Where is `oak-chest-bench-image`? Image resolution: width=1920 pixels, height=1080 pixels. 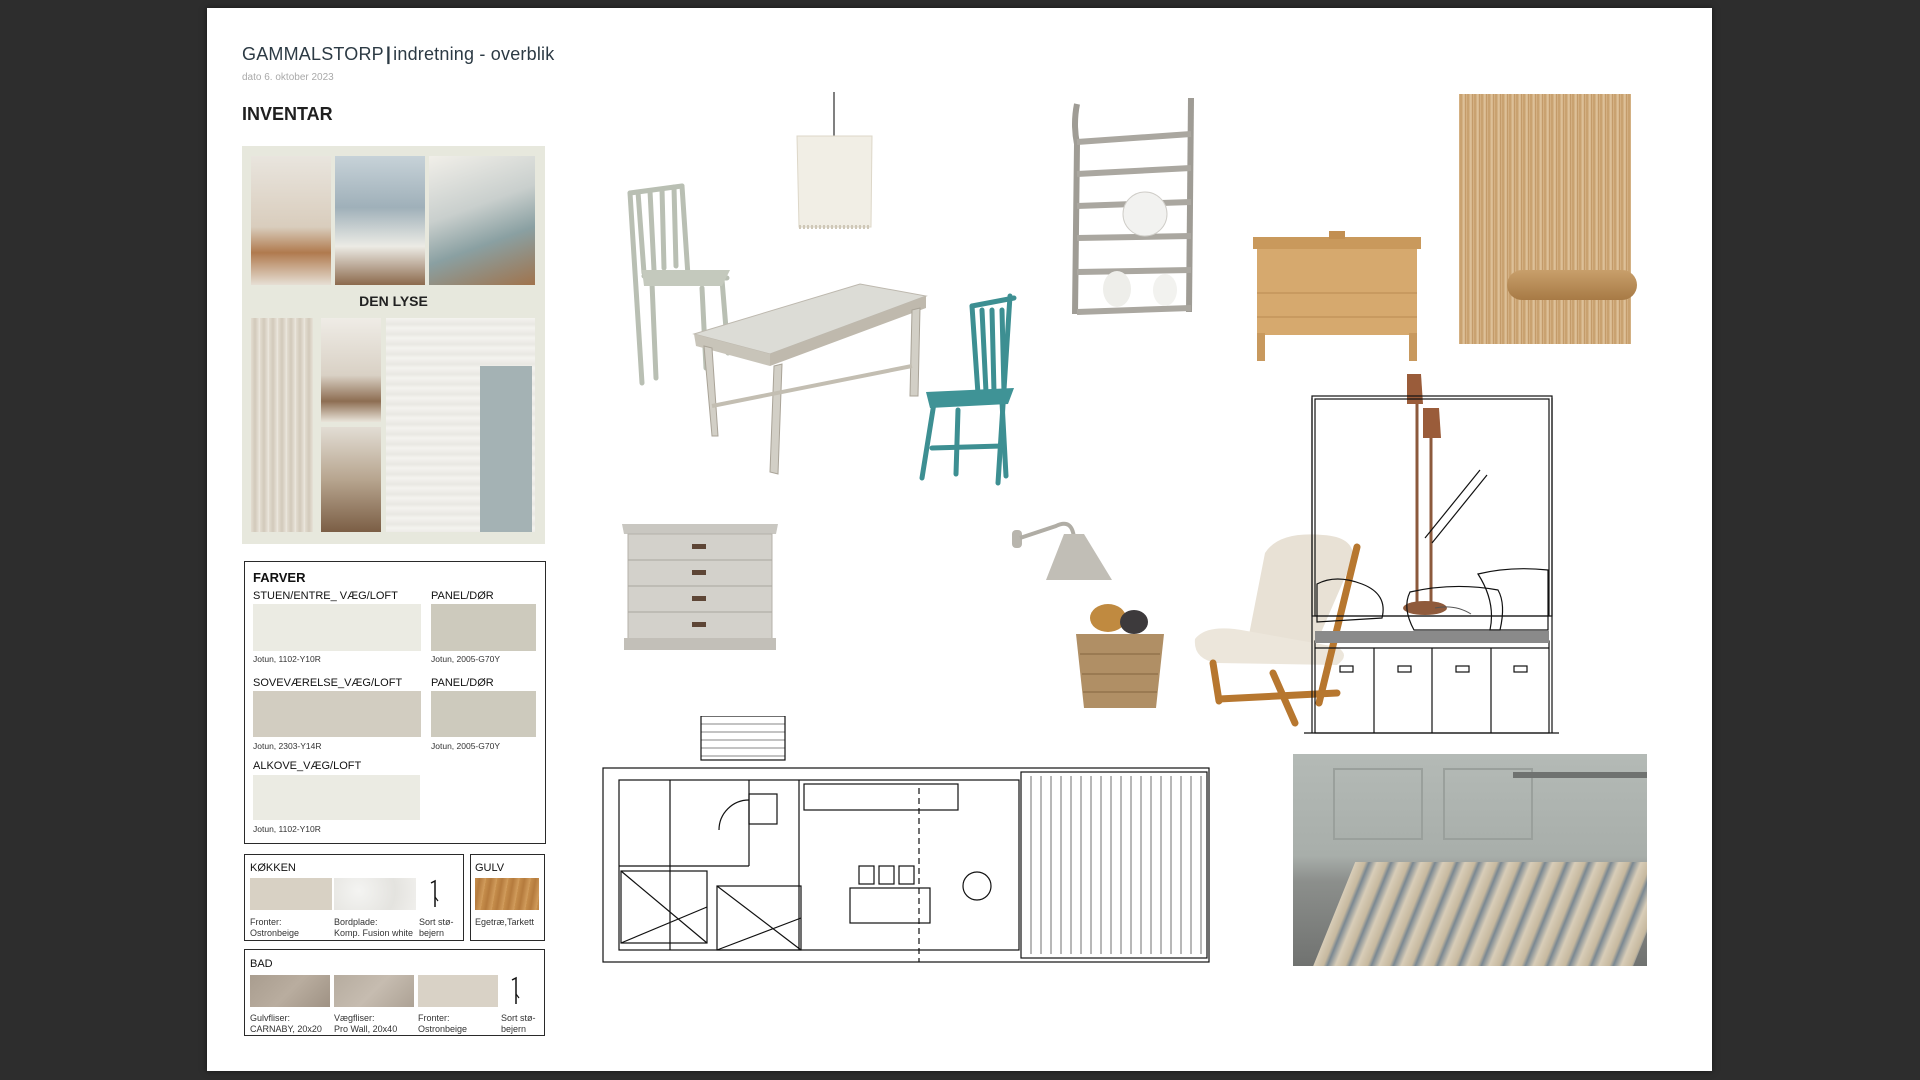
oak-chest-bench-image is located at coordinates (1337, 296).